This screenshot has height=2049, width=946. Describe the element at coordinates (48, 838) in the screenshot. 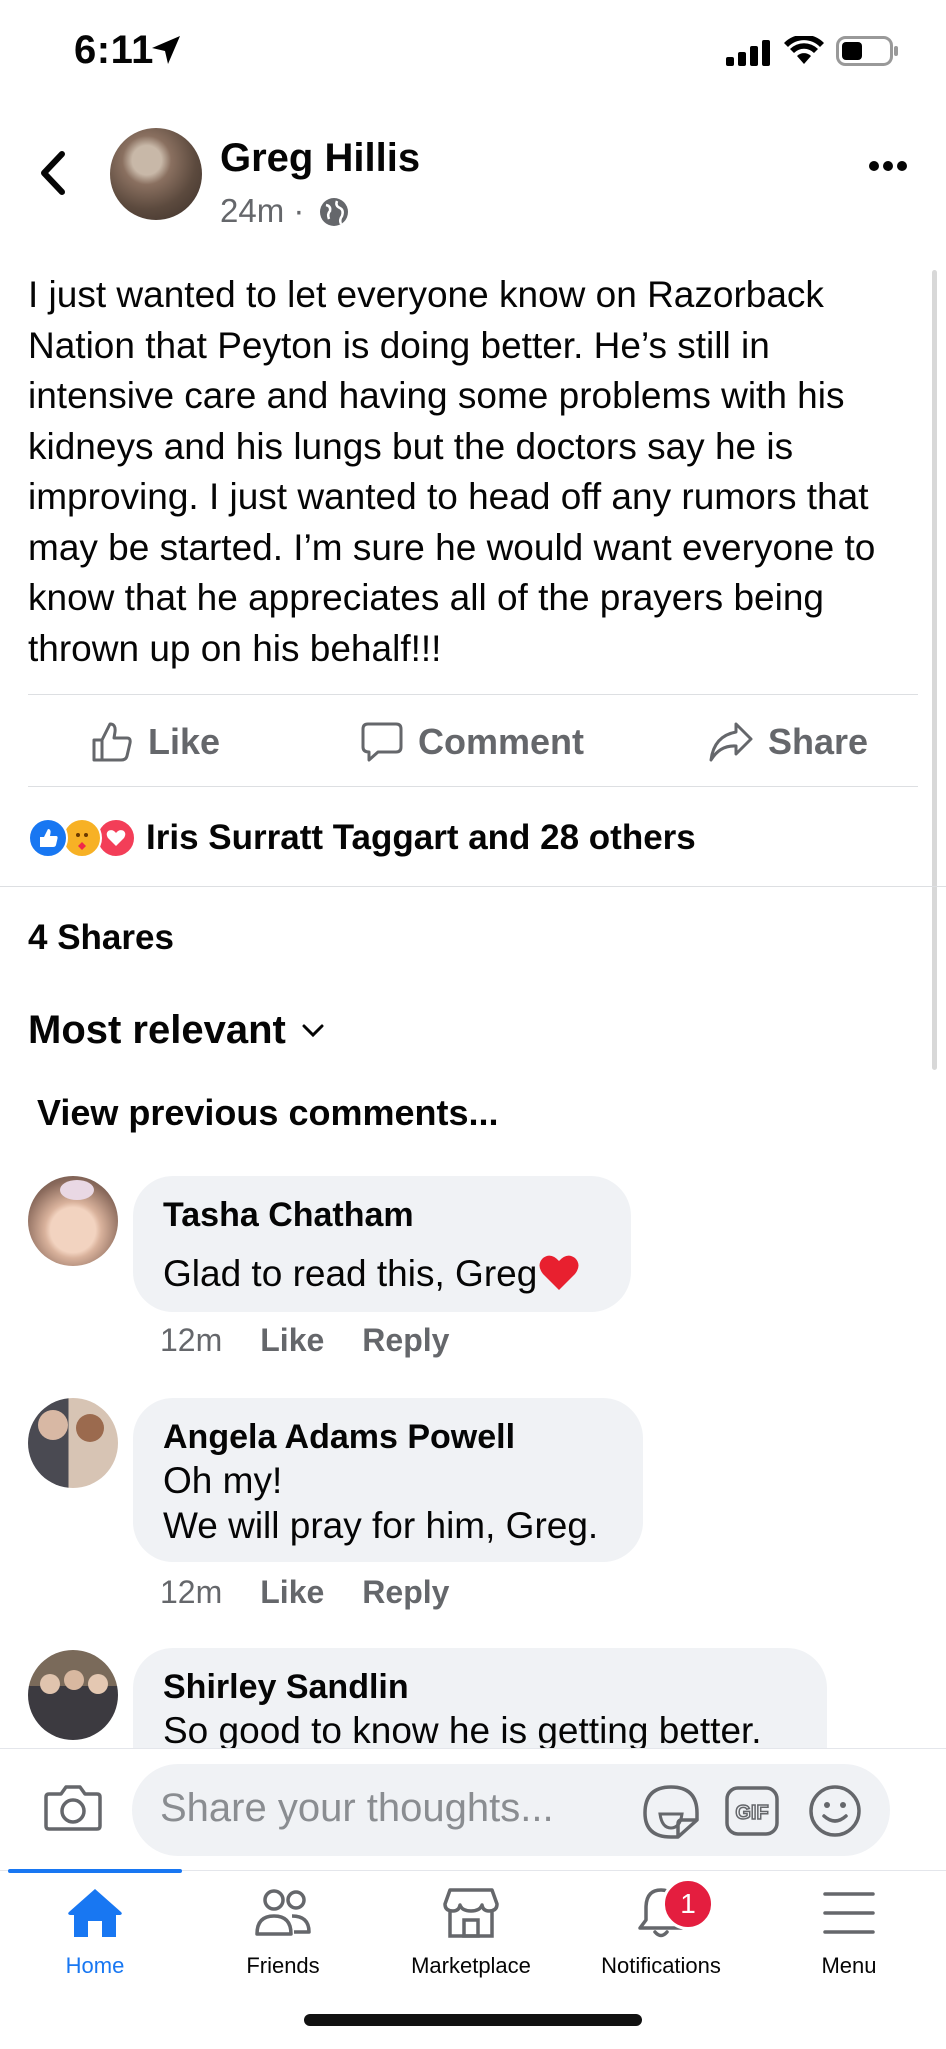

I see `like-reaction-icon` at that location.